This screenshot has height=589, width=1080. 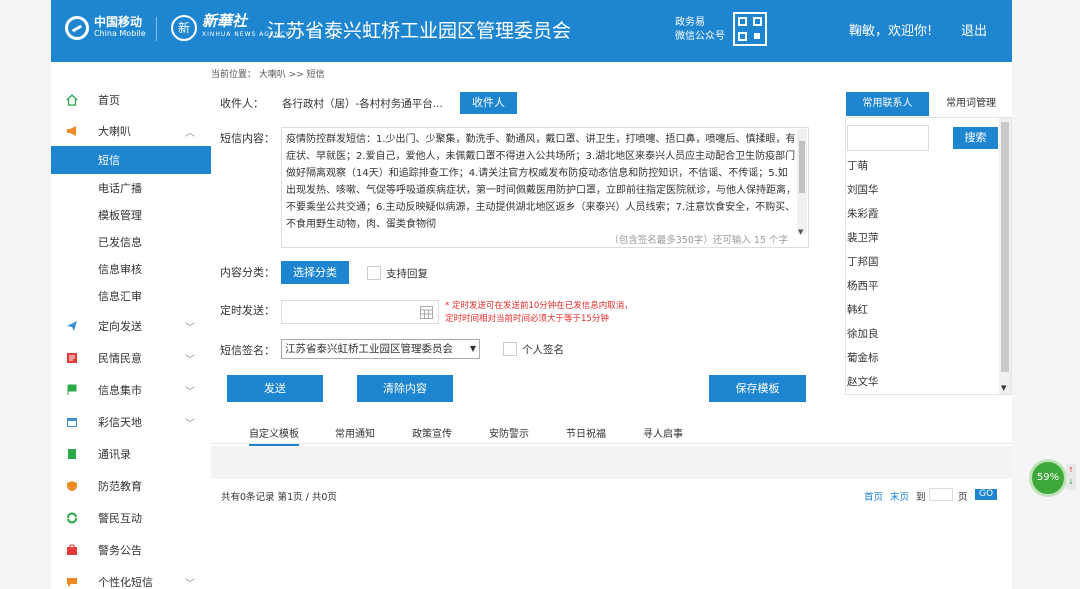 I want to click on sidebar-item-shenhe: 信息审核, so click(x=131, y=269).